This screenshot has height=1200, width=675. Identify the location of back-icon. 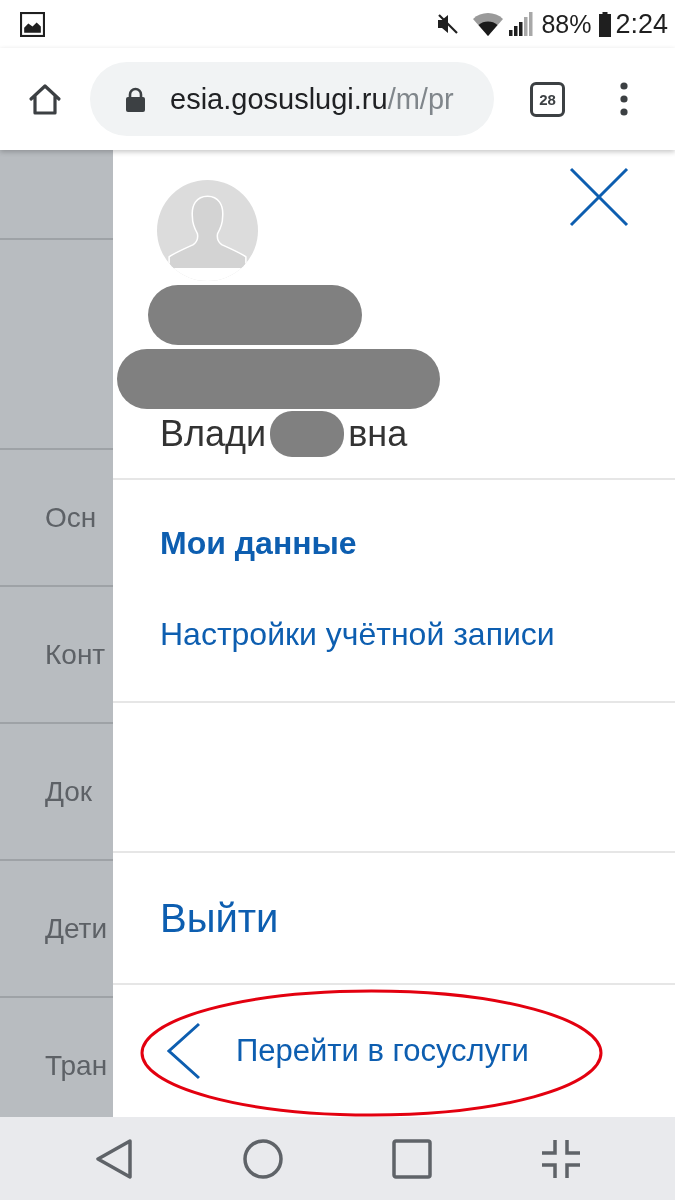
(114, 1158).